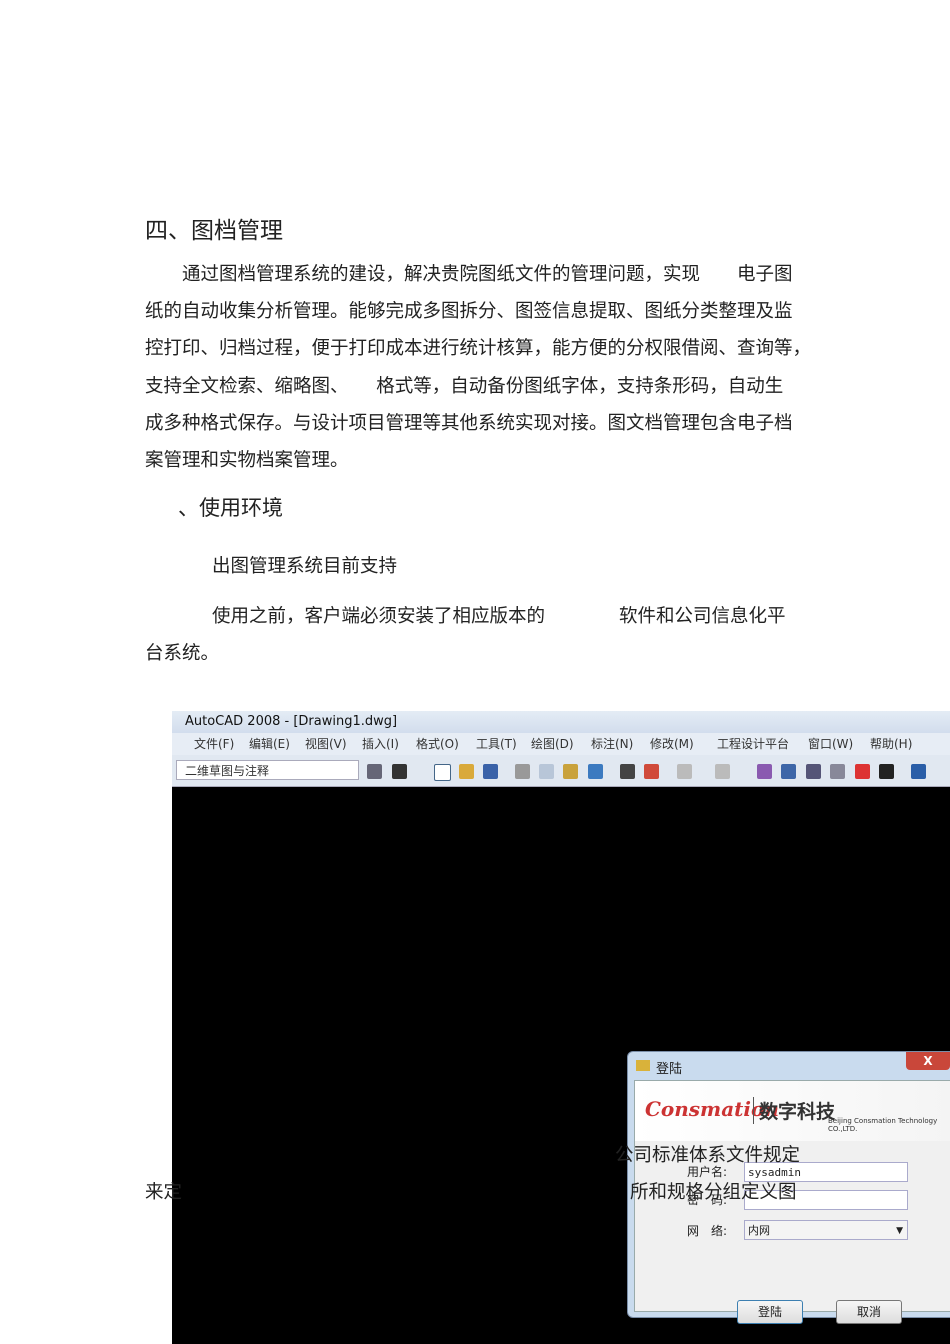 The width and height of the screenshot is (950, 1344). Describe the element at coordinates (399, 771) in the screenshot. I see `workspace-icon` at that location.